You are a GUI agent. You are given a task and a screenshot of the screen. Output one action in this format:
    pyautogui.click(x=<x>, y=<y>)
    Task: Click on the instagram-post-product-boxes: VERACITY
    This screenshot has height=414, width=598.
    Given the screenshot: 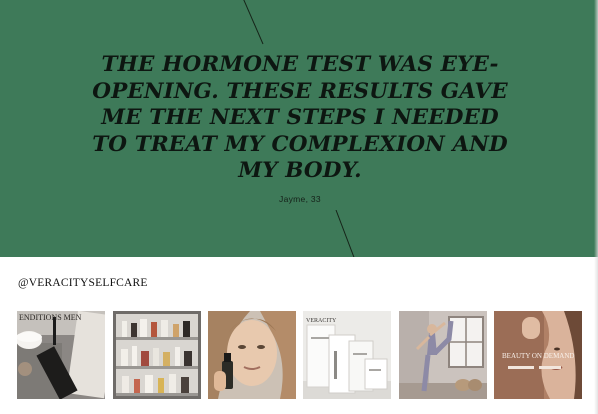 What is the action you would take?
    pyautogui.click(x=347, y=355)
    